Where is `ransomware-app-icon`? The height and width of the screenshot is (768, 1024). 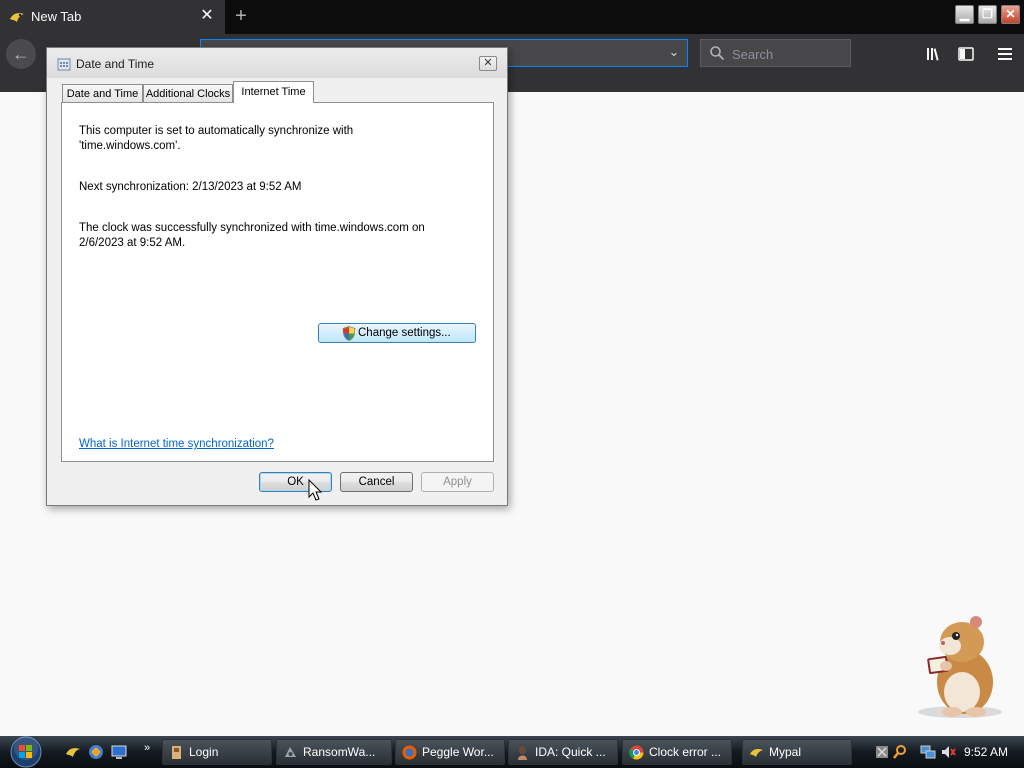 ransomware-app-icon is located at coordinates (290, 752).